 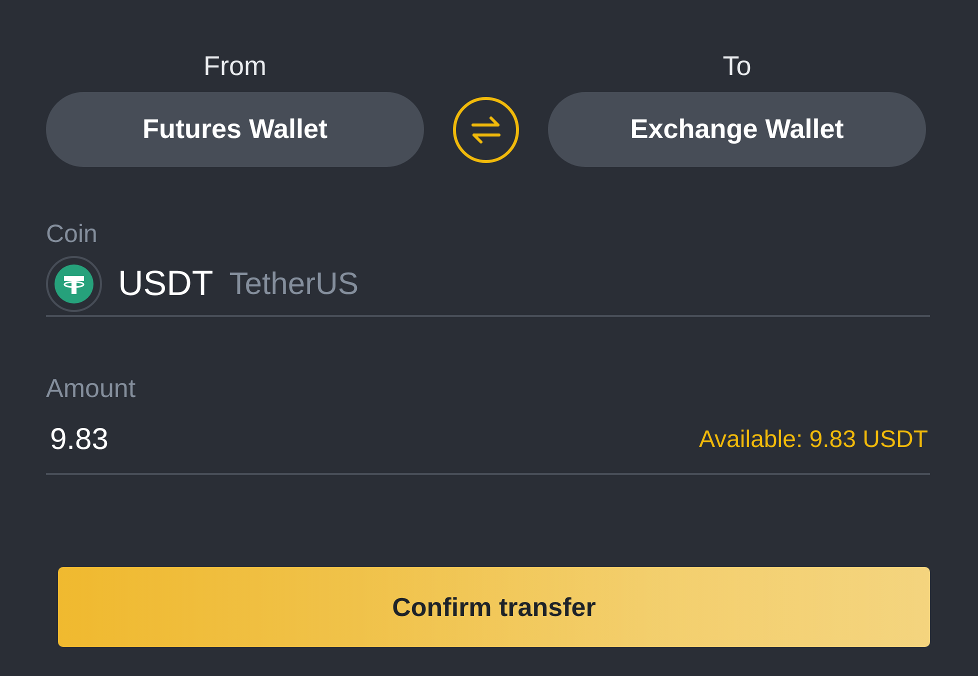 What do you see at coordinates (294, 284) in the screenshot?
I see `coin-name: TetherUS` at bounding box center [294, 284].